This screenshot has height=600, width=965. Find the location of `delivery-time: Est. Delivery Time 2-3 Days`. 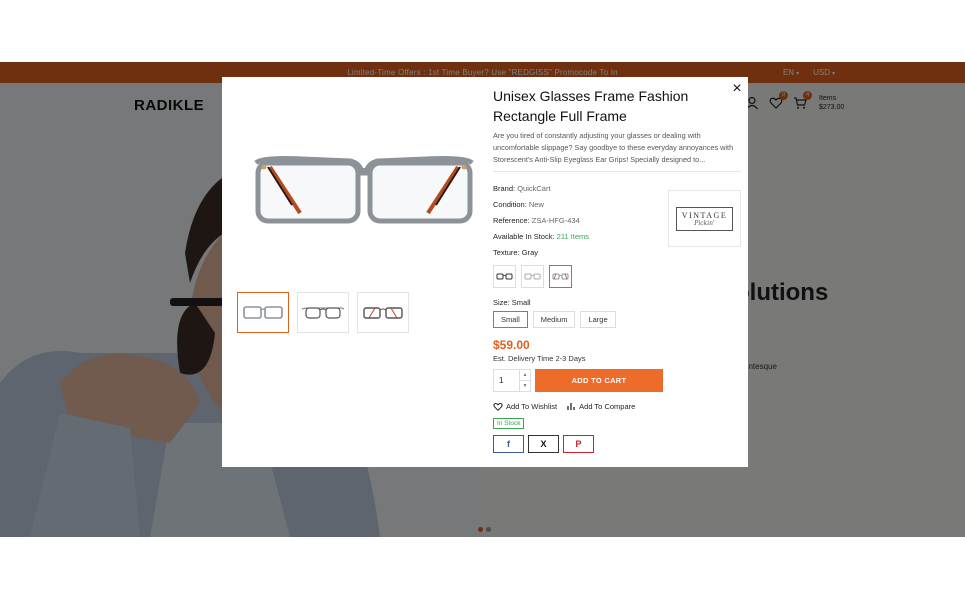

delivery-time: Est. Delivery Time 2-3 Days is located at coordinates (539, 358).